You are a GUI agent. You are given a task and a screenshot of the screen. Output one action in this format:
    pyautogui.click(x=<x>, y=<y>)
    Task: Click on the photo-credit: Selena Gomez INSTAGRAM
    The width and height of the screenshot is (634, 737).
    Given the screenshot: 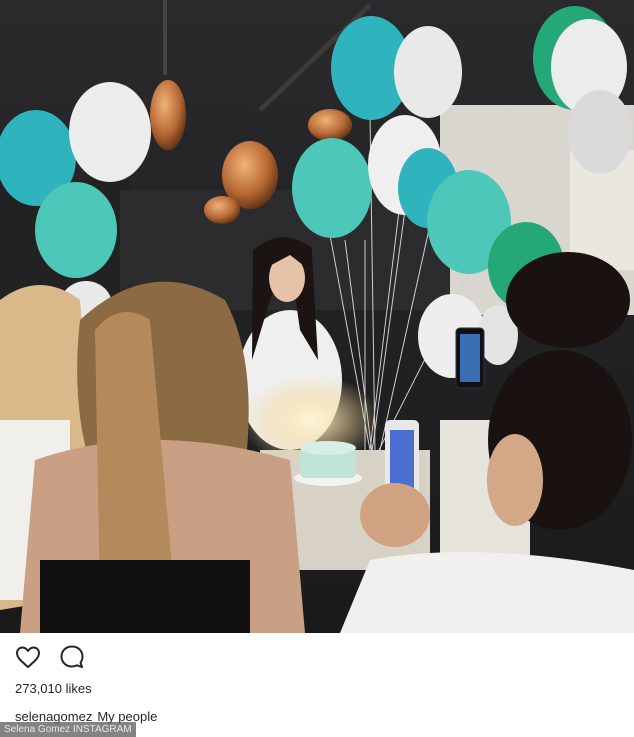 What is the action you would take?
    pyautogui.click(x=68, y=729)
    